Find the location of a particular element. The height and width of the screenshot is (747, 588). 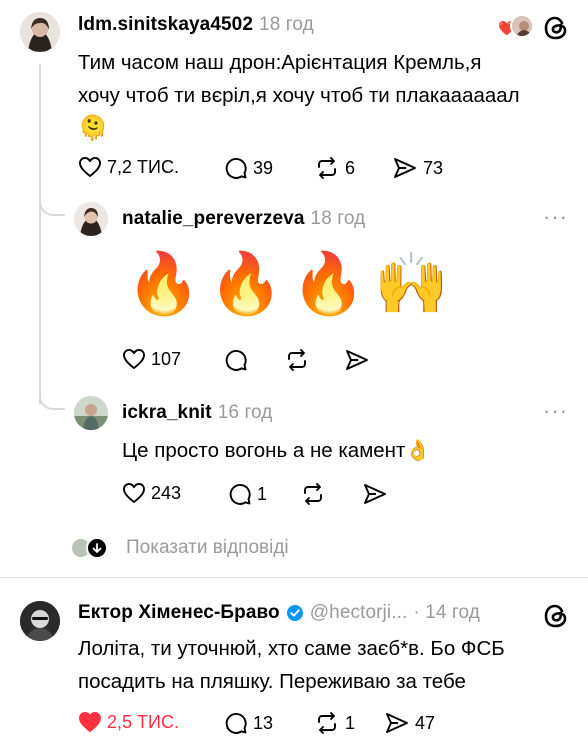

comment-count: 13 is located at coordinates (263, 722).